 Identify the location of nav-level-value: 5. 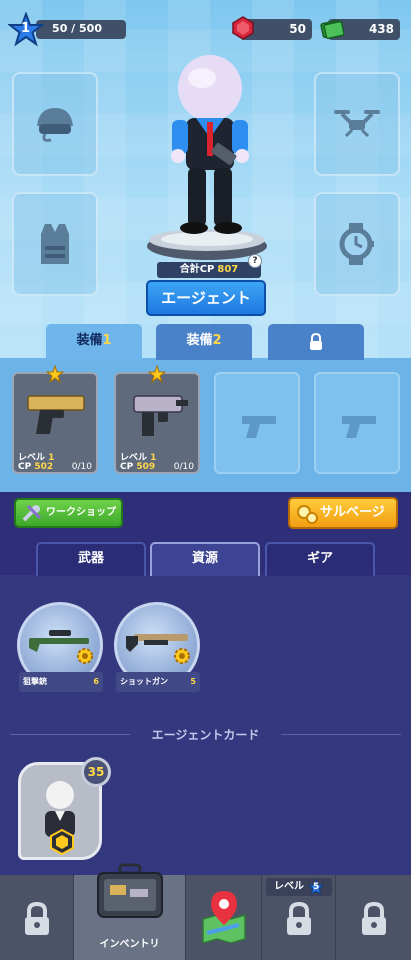
(316, 887).